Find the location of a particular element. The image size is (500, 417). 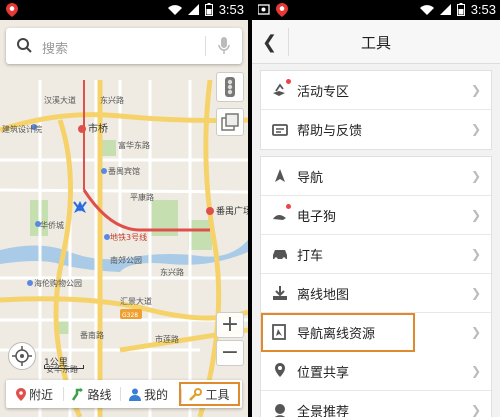

zoom-out-button: − is located at coordinates (230, 353).